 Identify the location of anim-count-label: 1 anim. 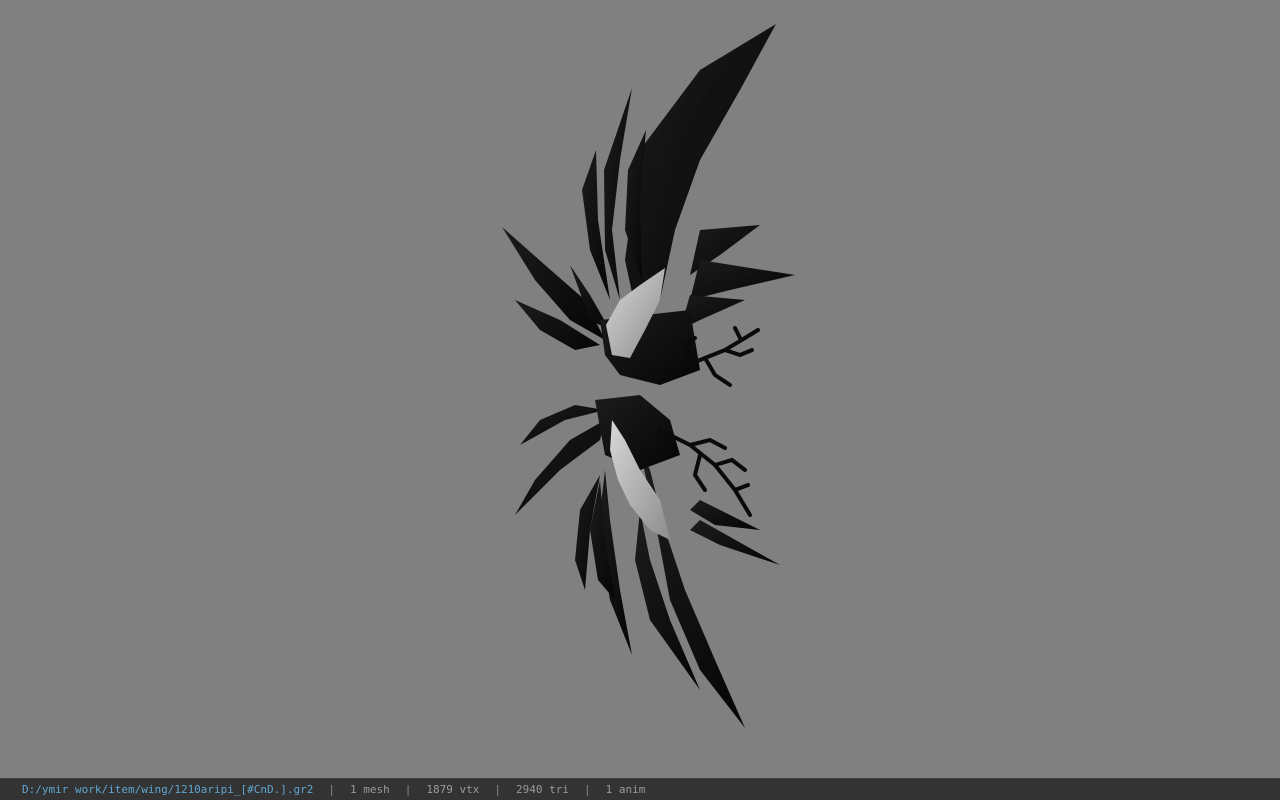
(625, 789).